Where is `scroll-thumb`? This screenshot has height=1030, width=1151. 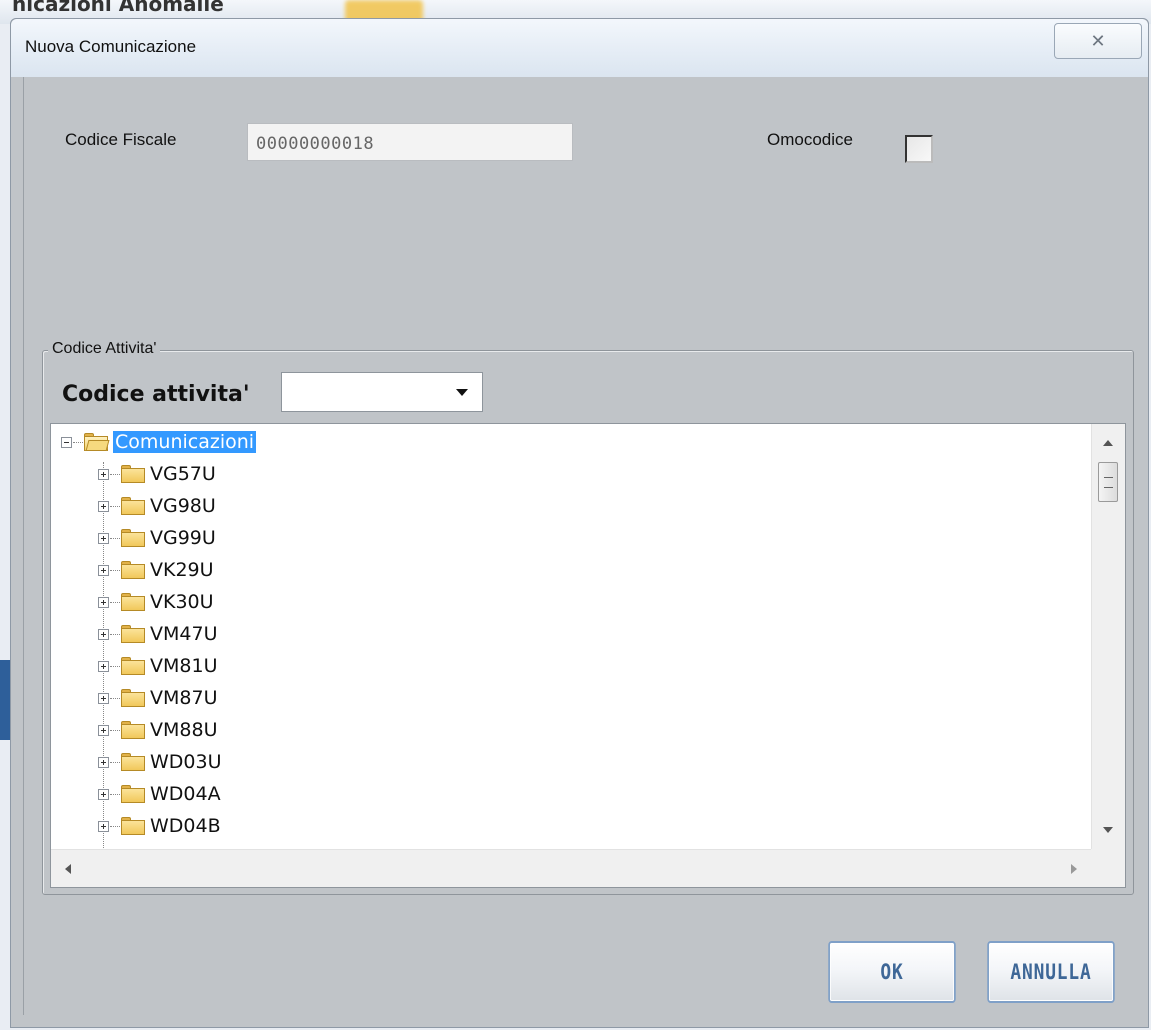 scroll-thumb is located at coordinates (1108, 482).